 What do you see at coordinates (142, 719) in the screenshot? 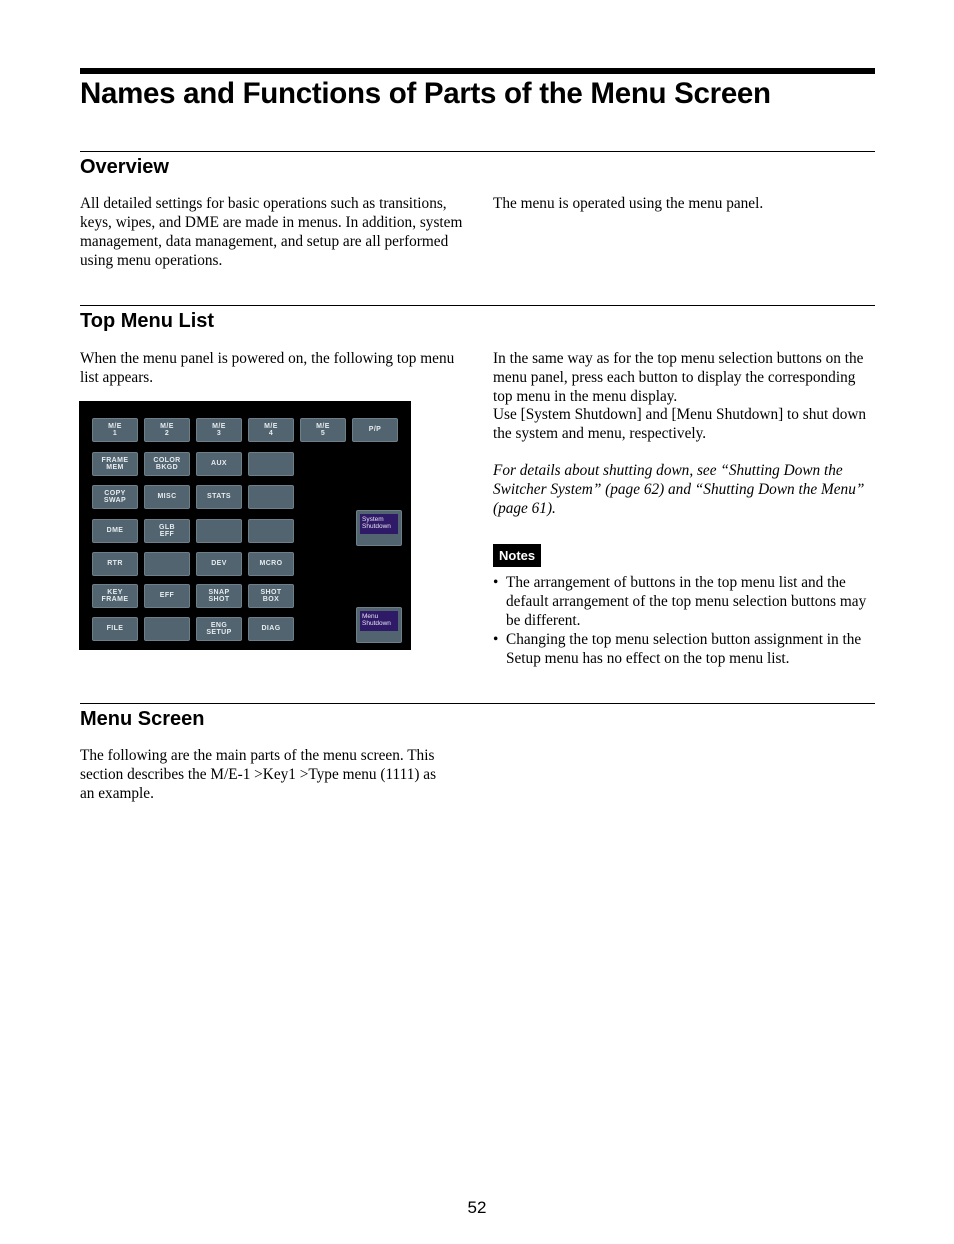
I see `section-heading-menu-screen: Menu Screen` at bounding box center [142, 719].